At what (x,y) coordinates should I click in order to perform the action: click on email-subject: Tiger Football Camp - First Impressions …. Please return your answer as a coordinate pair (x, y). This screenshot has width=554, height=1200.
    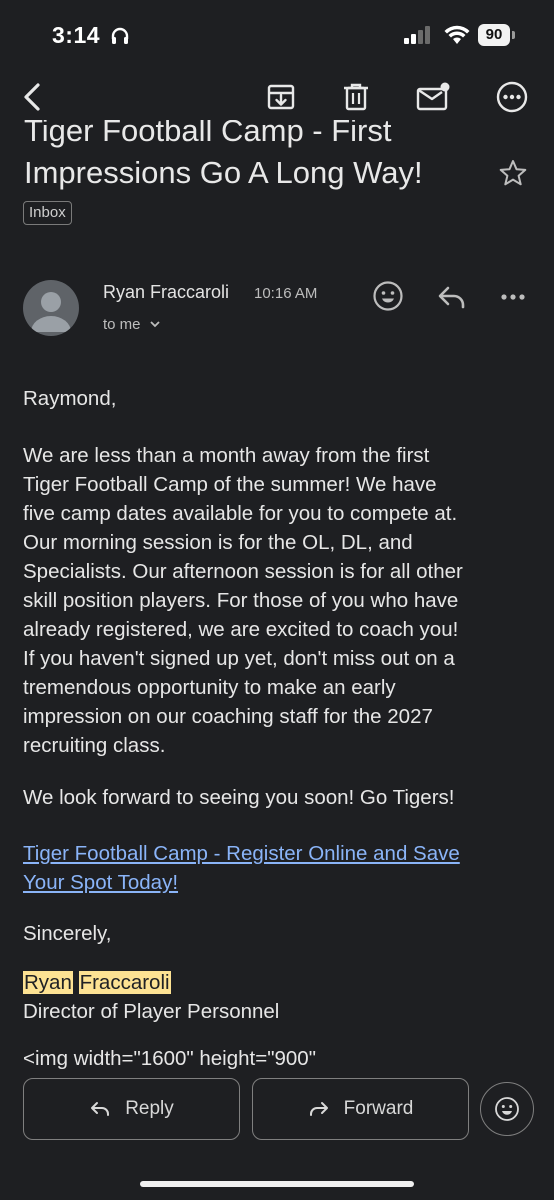
    Looking at the image, I should click on (254, 156).